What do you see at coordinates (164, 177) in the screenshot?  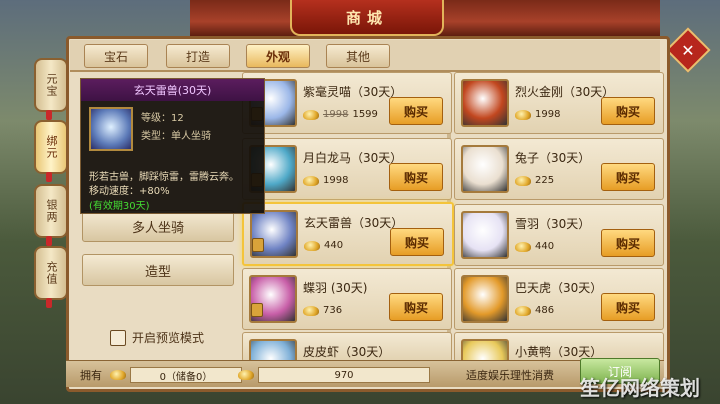 I see `tooltip-description: 形若古兽，脚踩惊雷，雷腾云奔。` at bounding box center [164, 177].